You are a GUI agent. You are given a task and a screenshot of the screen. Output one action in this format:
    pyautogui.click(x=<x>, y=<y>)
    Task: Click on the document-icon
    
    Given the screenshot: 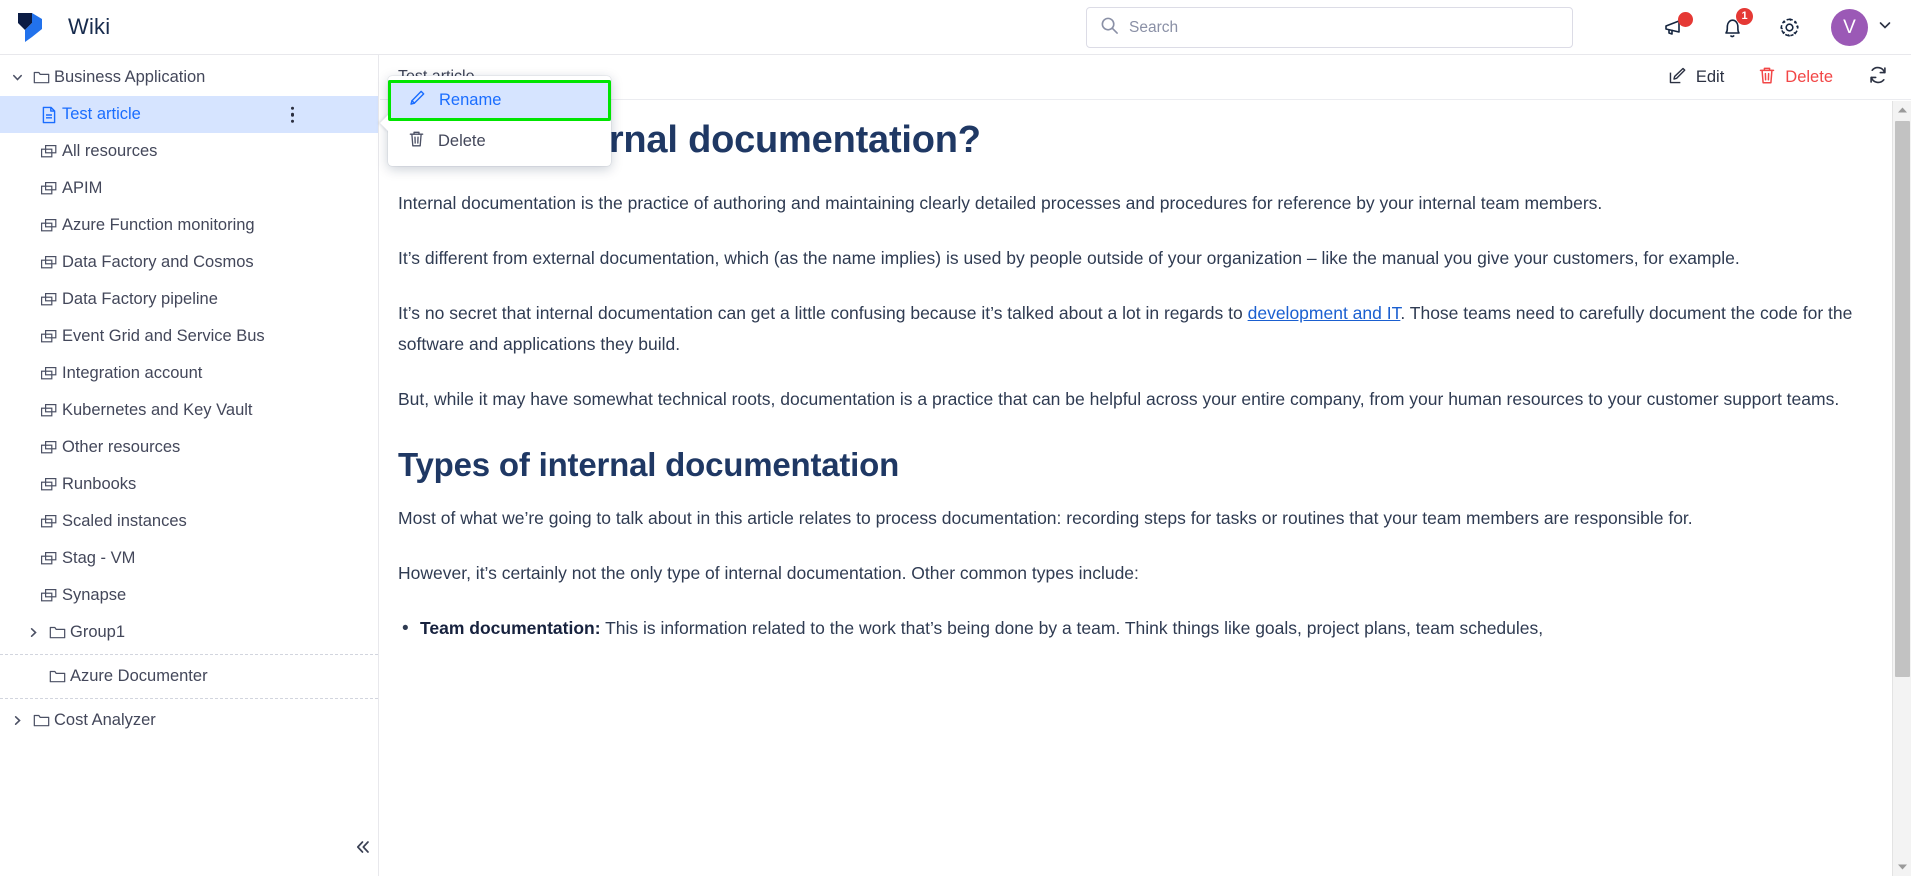 What is the action you would take?
    pyautogui.click(x=49, y=115)
    